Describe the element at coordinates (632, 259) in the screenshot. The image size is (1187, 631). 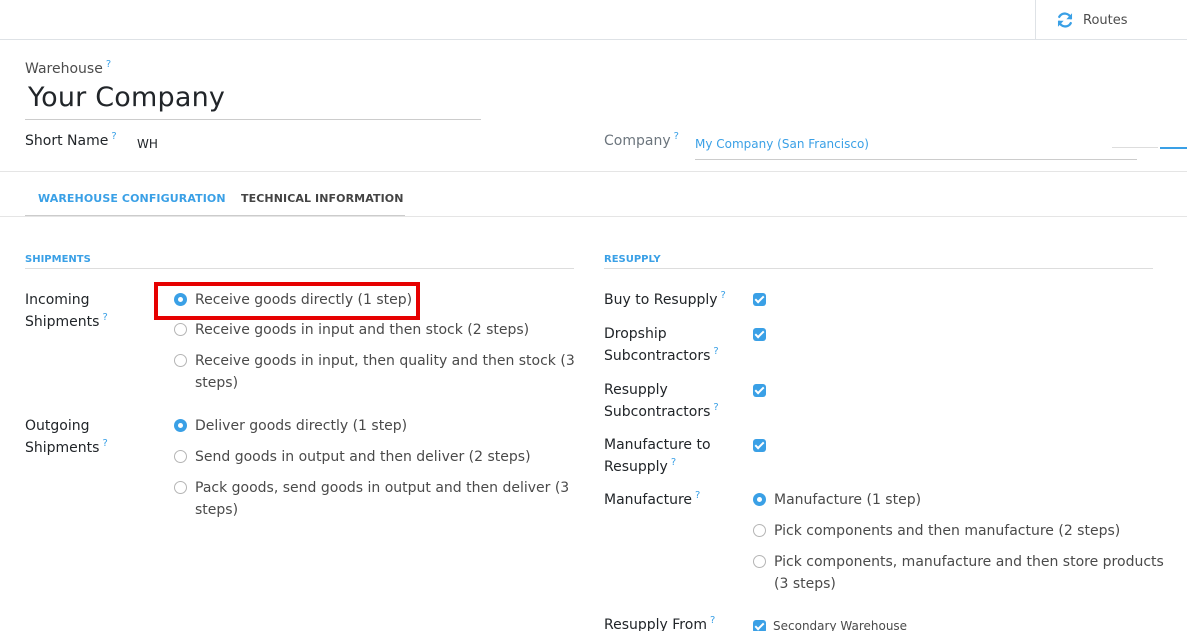
I see `resupply-heading: RESUPPLY` at that location.